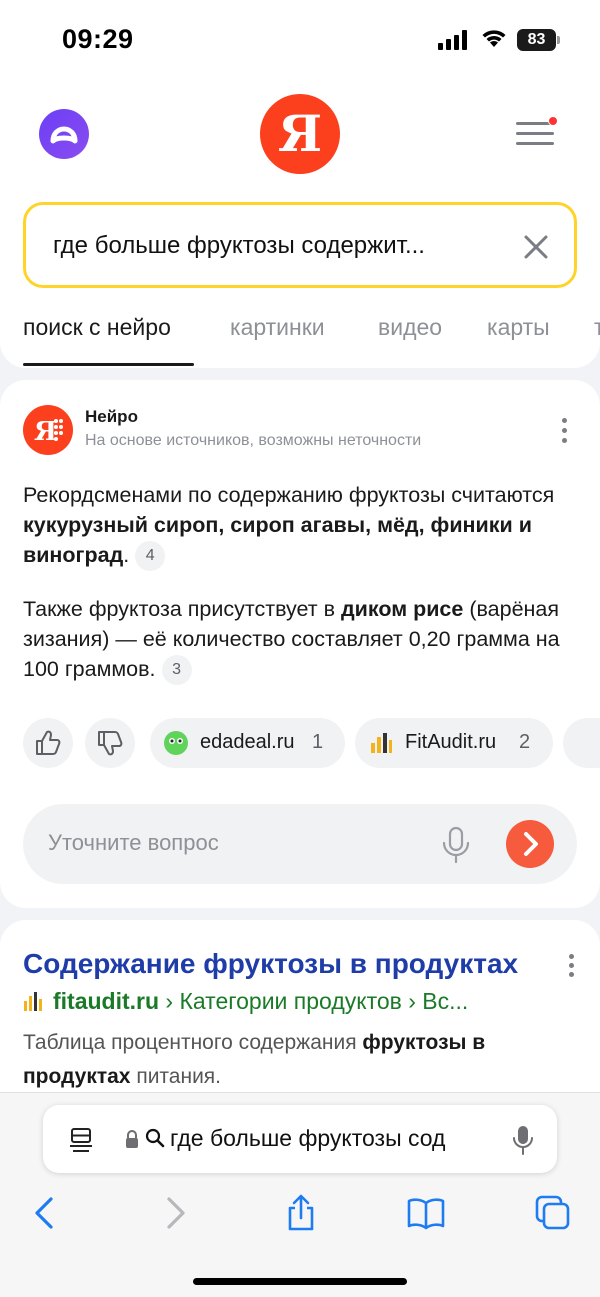  Describe the element at coordinates (452, 40) in the screenshot. I see `cellular-signal-icon` at that location.